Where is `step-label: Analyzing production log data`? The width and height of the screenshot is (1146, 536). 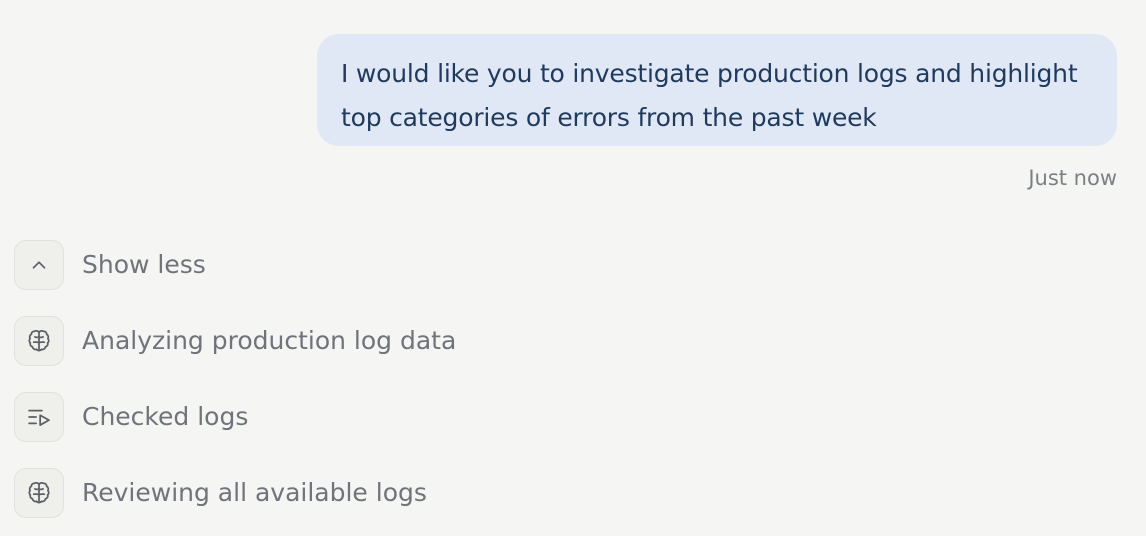
step-label: Analyzing production log data is located at coordinates (269, 340).